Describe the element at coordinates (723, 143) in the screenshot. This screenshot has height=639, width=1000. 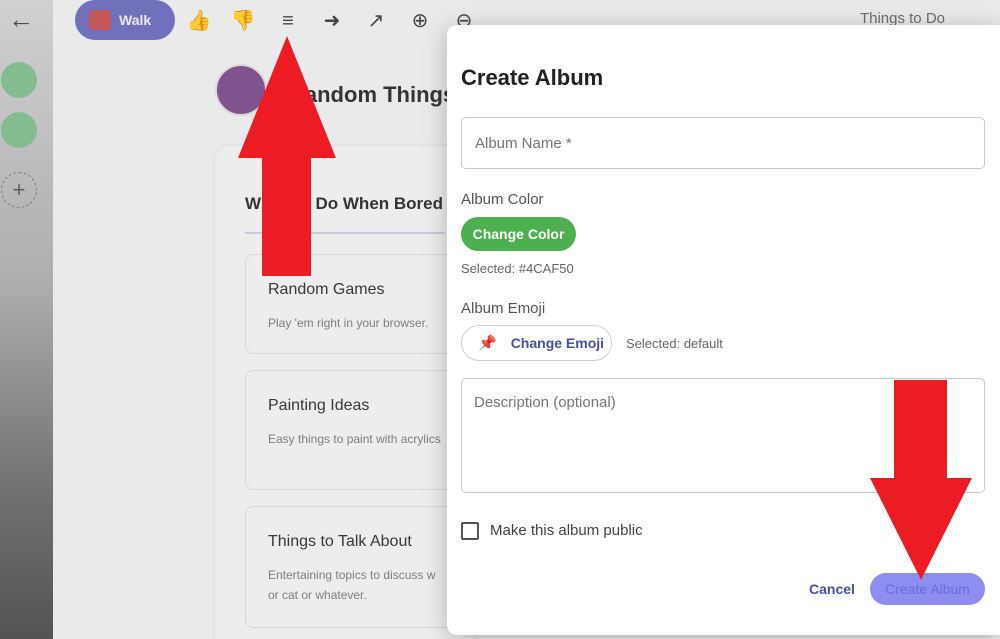
I see `album-name-input` at that location.